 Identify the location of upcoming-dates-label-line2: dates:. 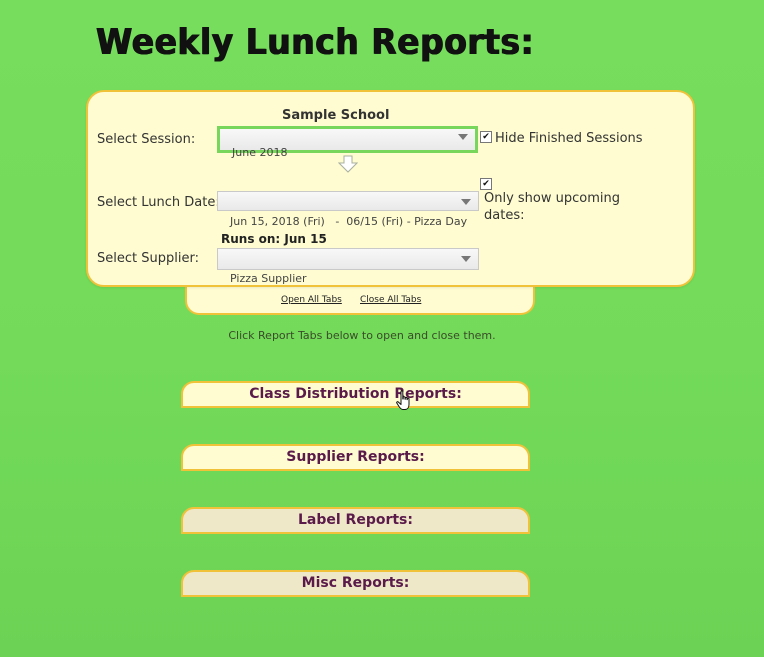
(504, 215).